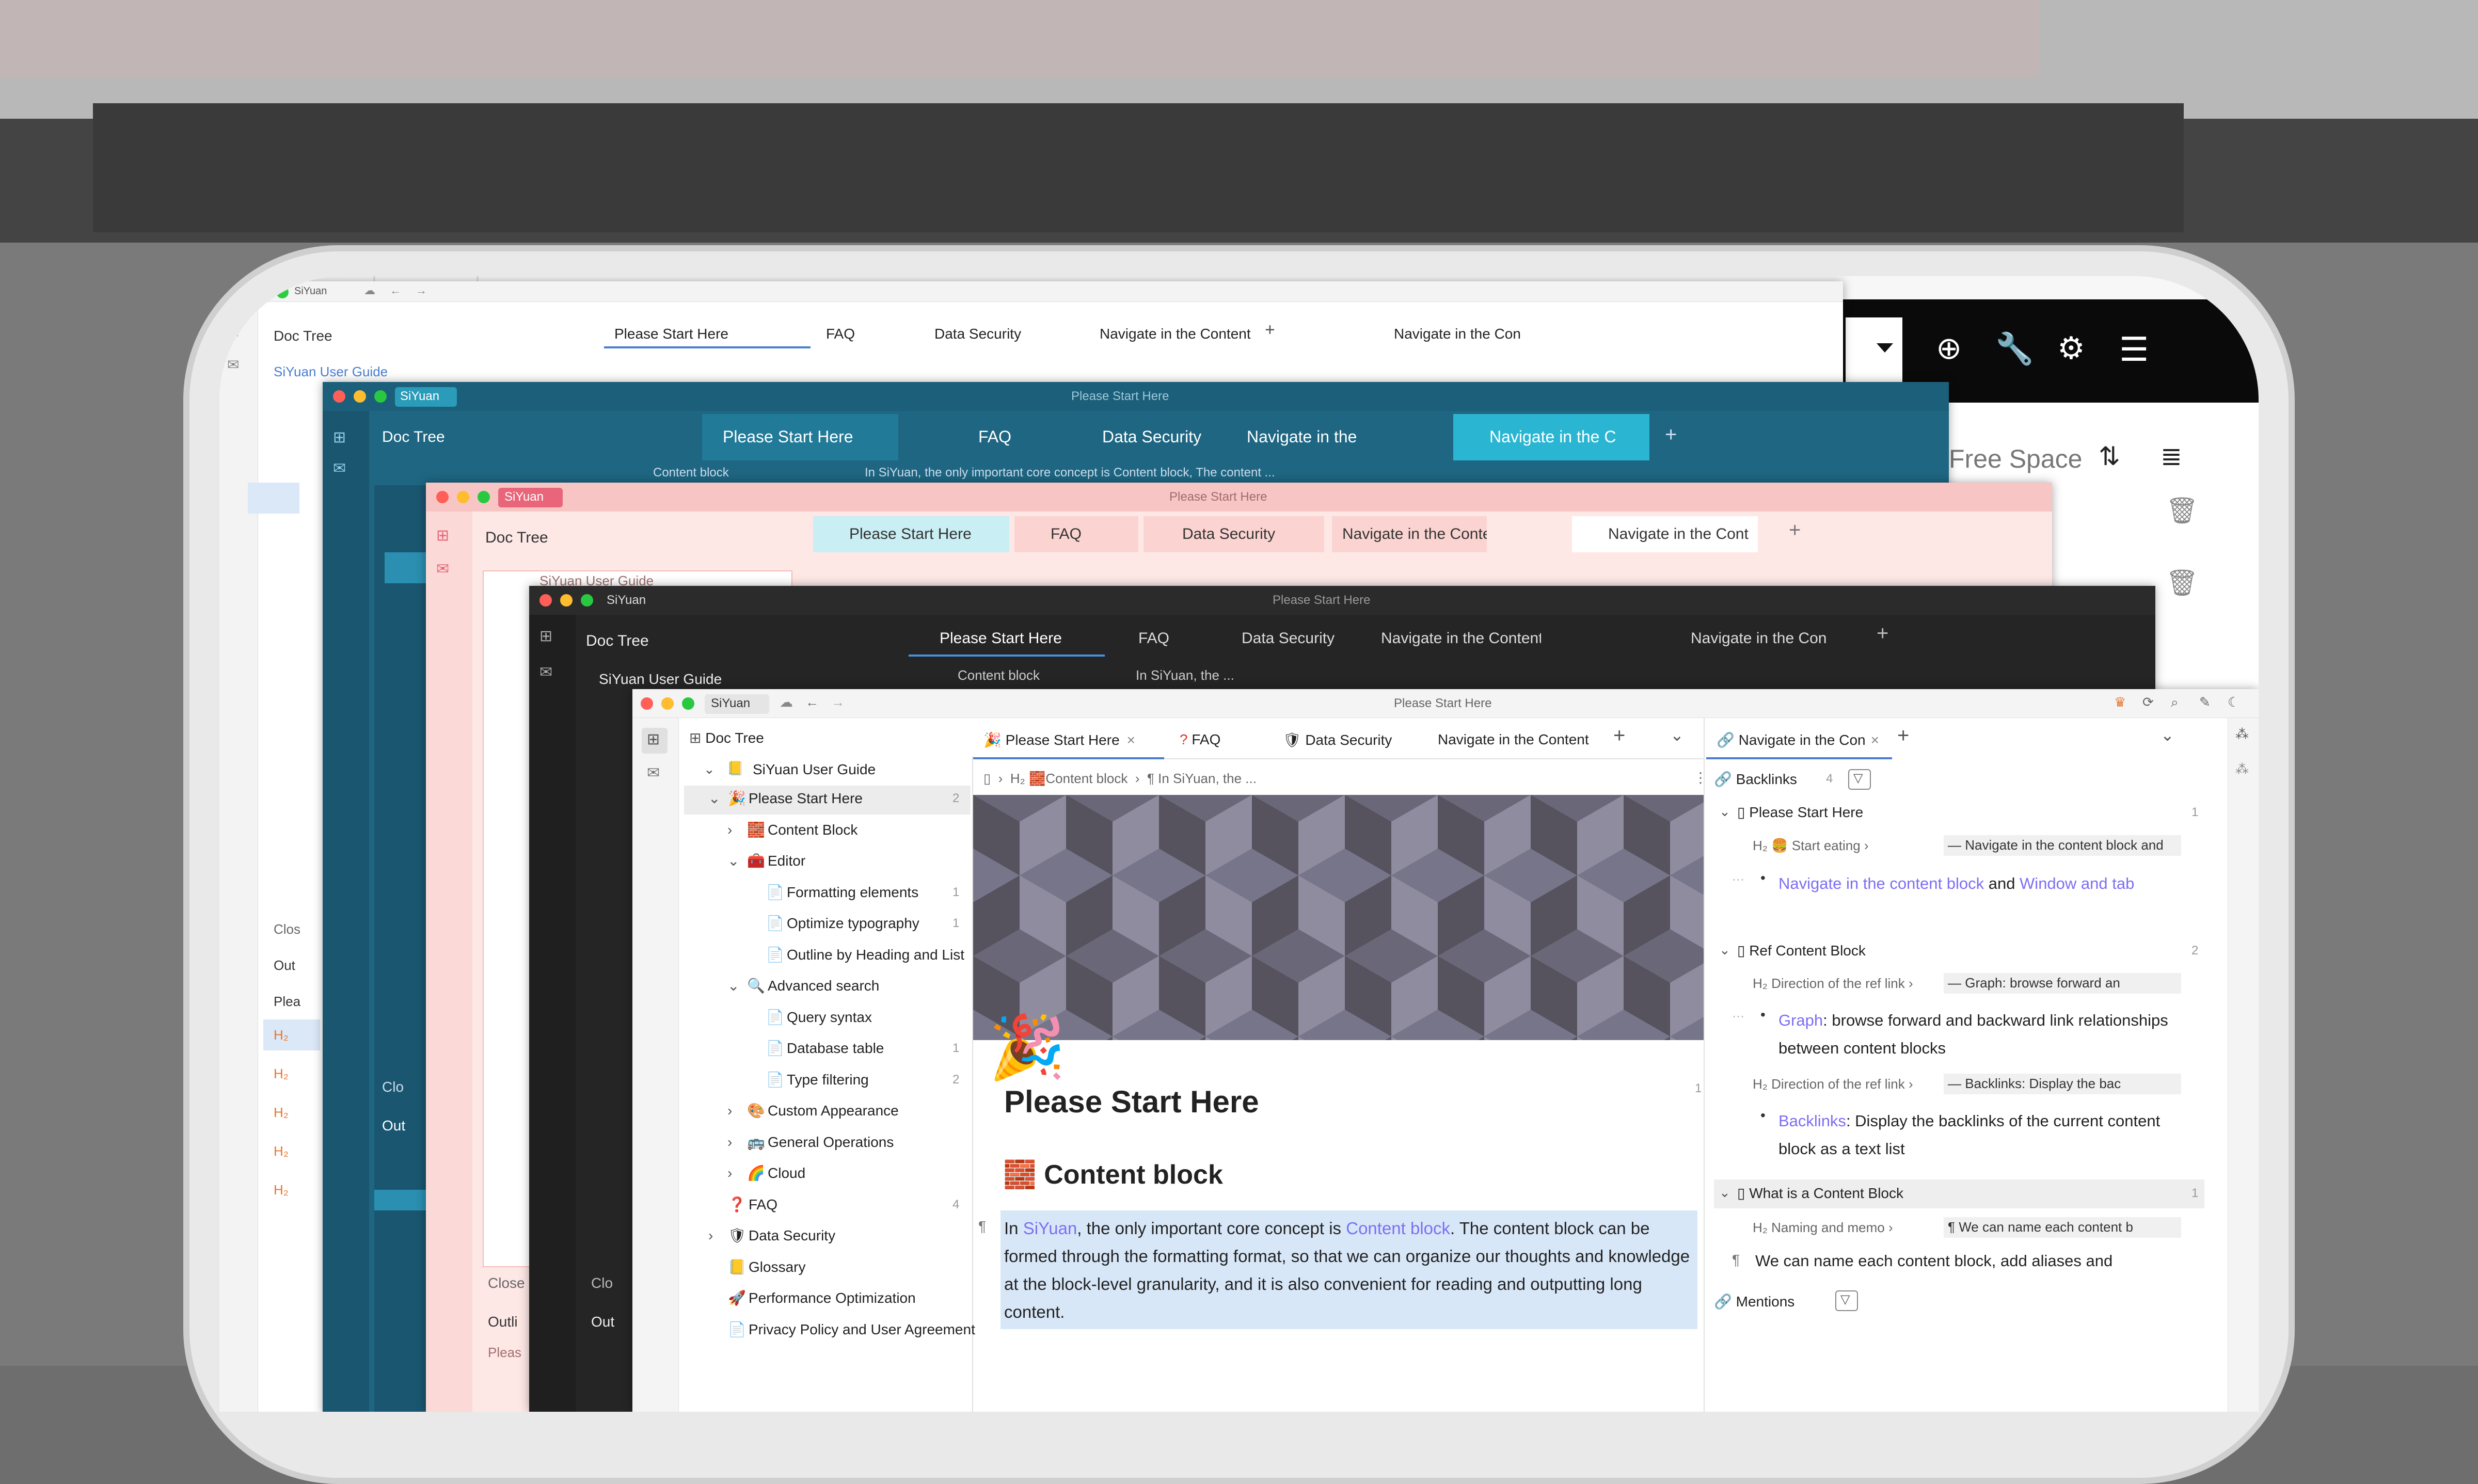 The height and width of the screenshot is (1484, 2478). Describe the element at coordinates (1800, 1020) in the screenshot. I see `link-graph: Graph` at that location.